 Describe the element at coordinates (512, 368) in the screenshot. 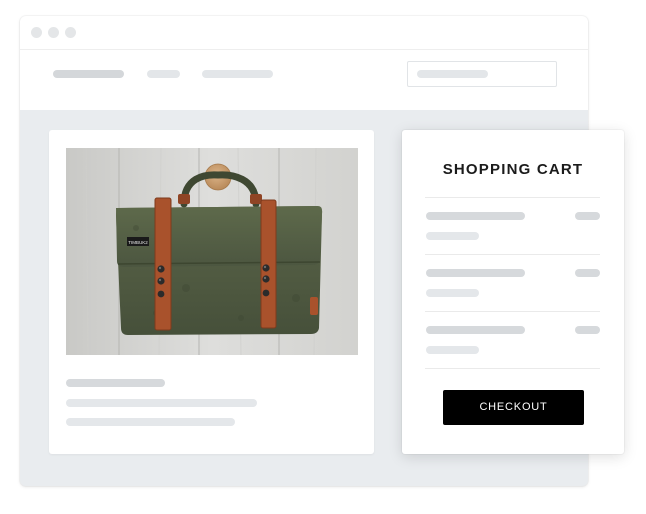

I see `cart-divider` at that location.